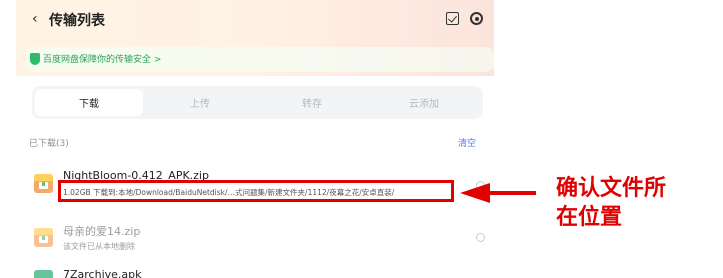 The image size is (723, 278). Describe the element at coordinates (99, 246) in the screenshot. I see `file-status: 该文件已从本地删除` at that location.